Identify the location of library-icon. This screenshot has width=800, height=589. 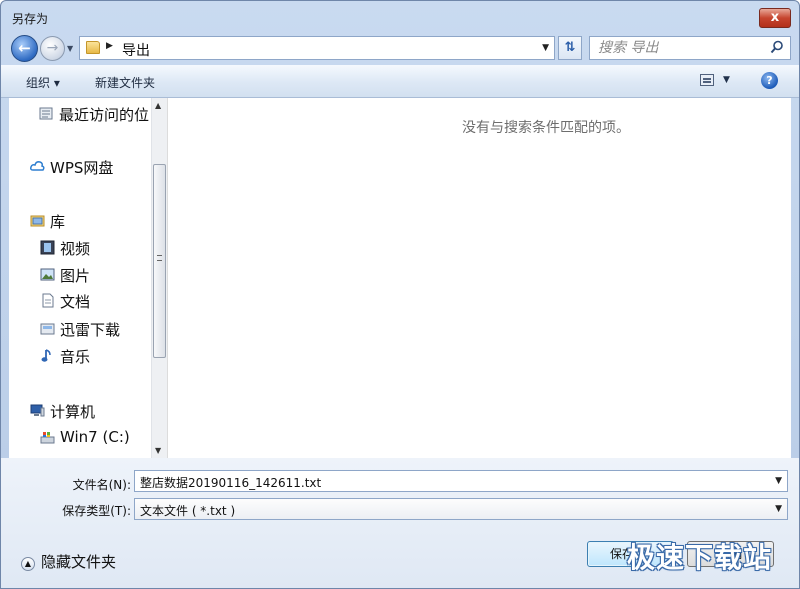
(37, 221).